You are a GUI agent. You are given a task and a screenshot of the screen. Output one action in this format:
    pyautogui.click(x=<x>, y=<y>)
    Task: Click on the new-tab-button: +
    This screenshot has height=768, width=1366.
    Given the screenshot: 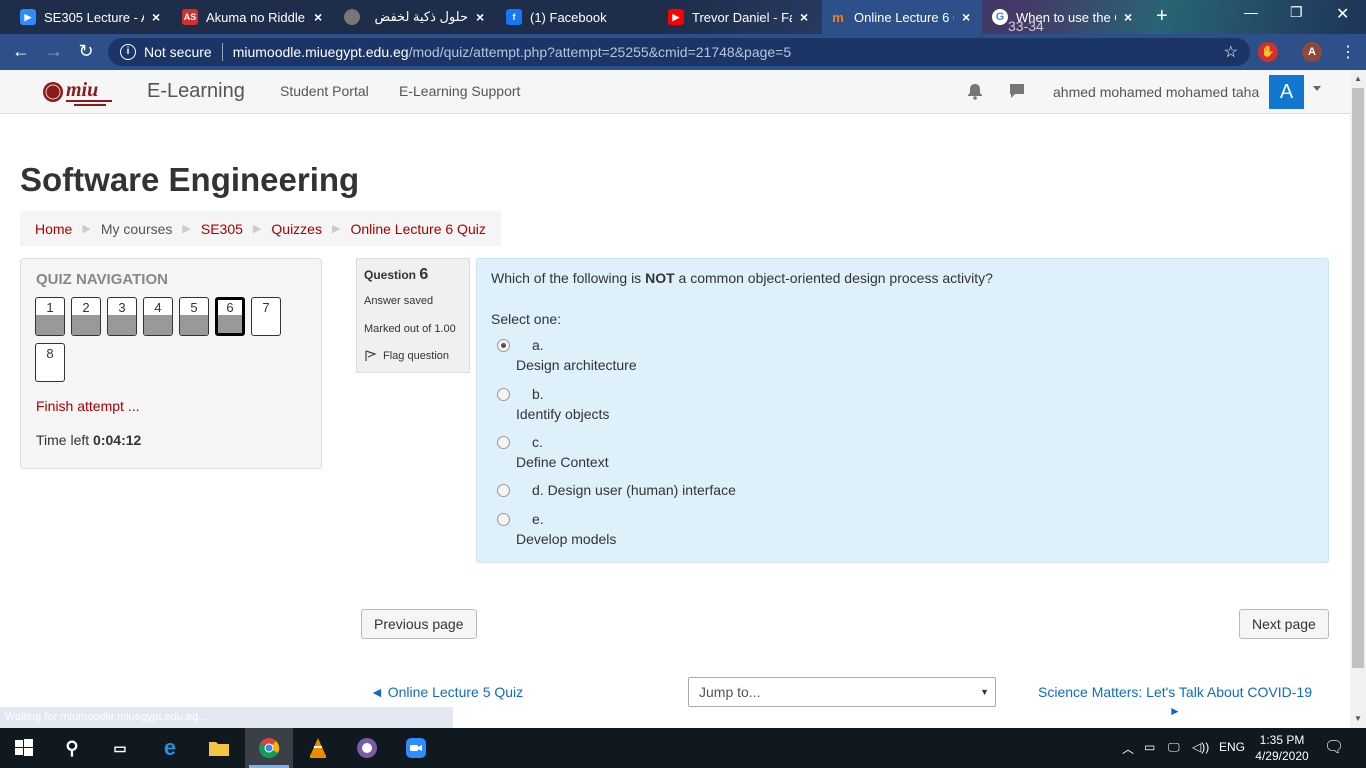 What is the action you would take?
    pyautogui.click(x=1162, y=16)
    